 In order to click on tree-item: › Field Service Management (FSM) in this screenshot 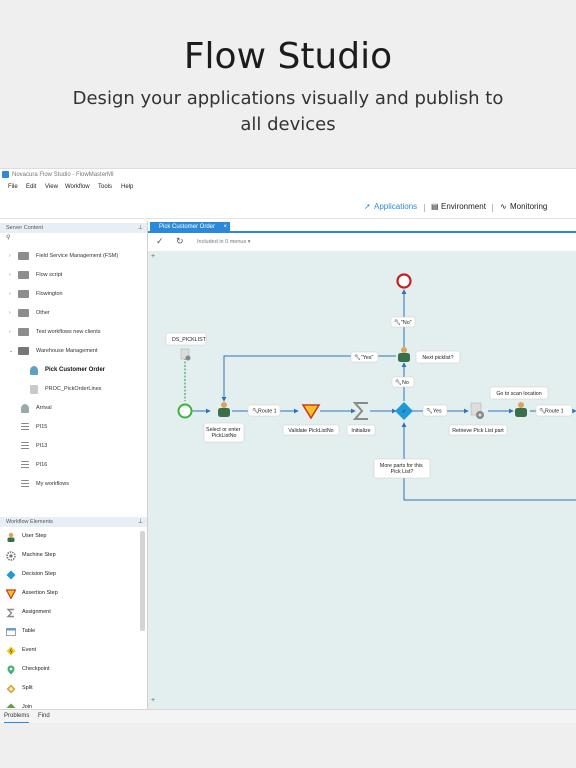, I will do `click(70, 256)`.